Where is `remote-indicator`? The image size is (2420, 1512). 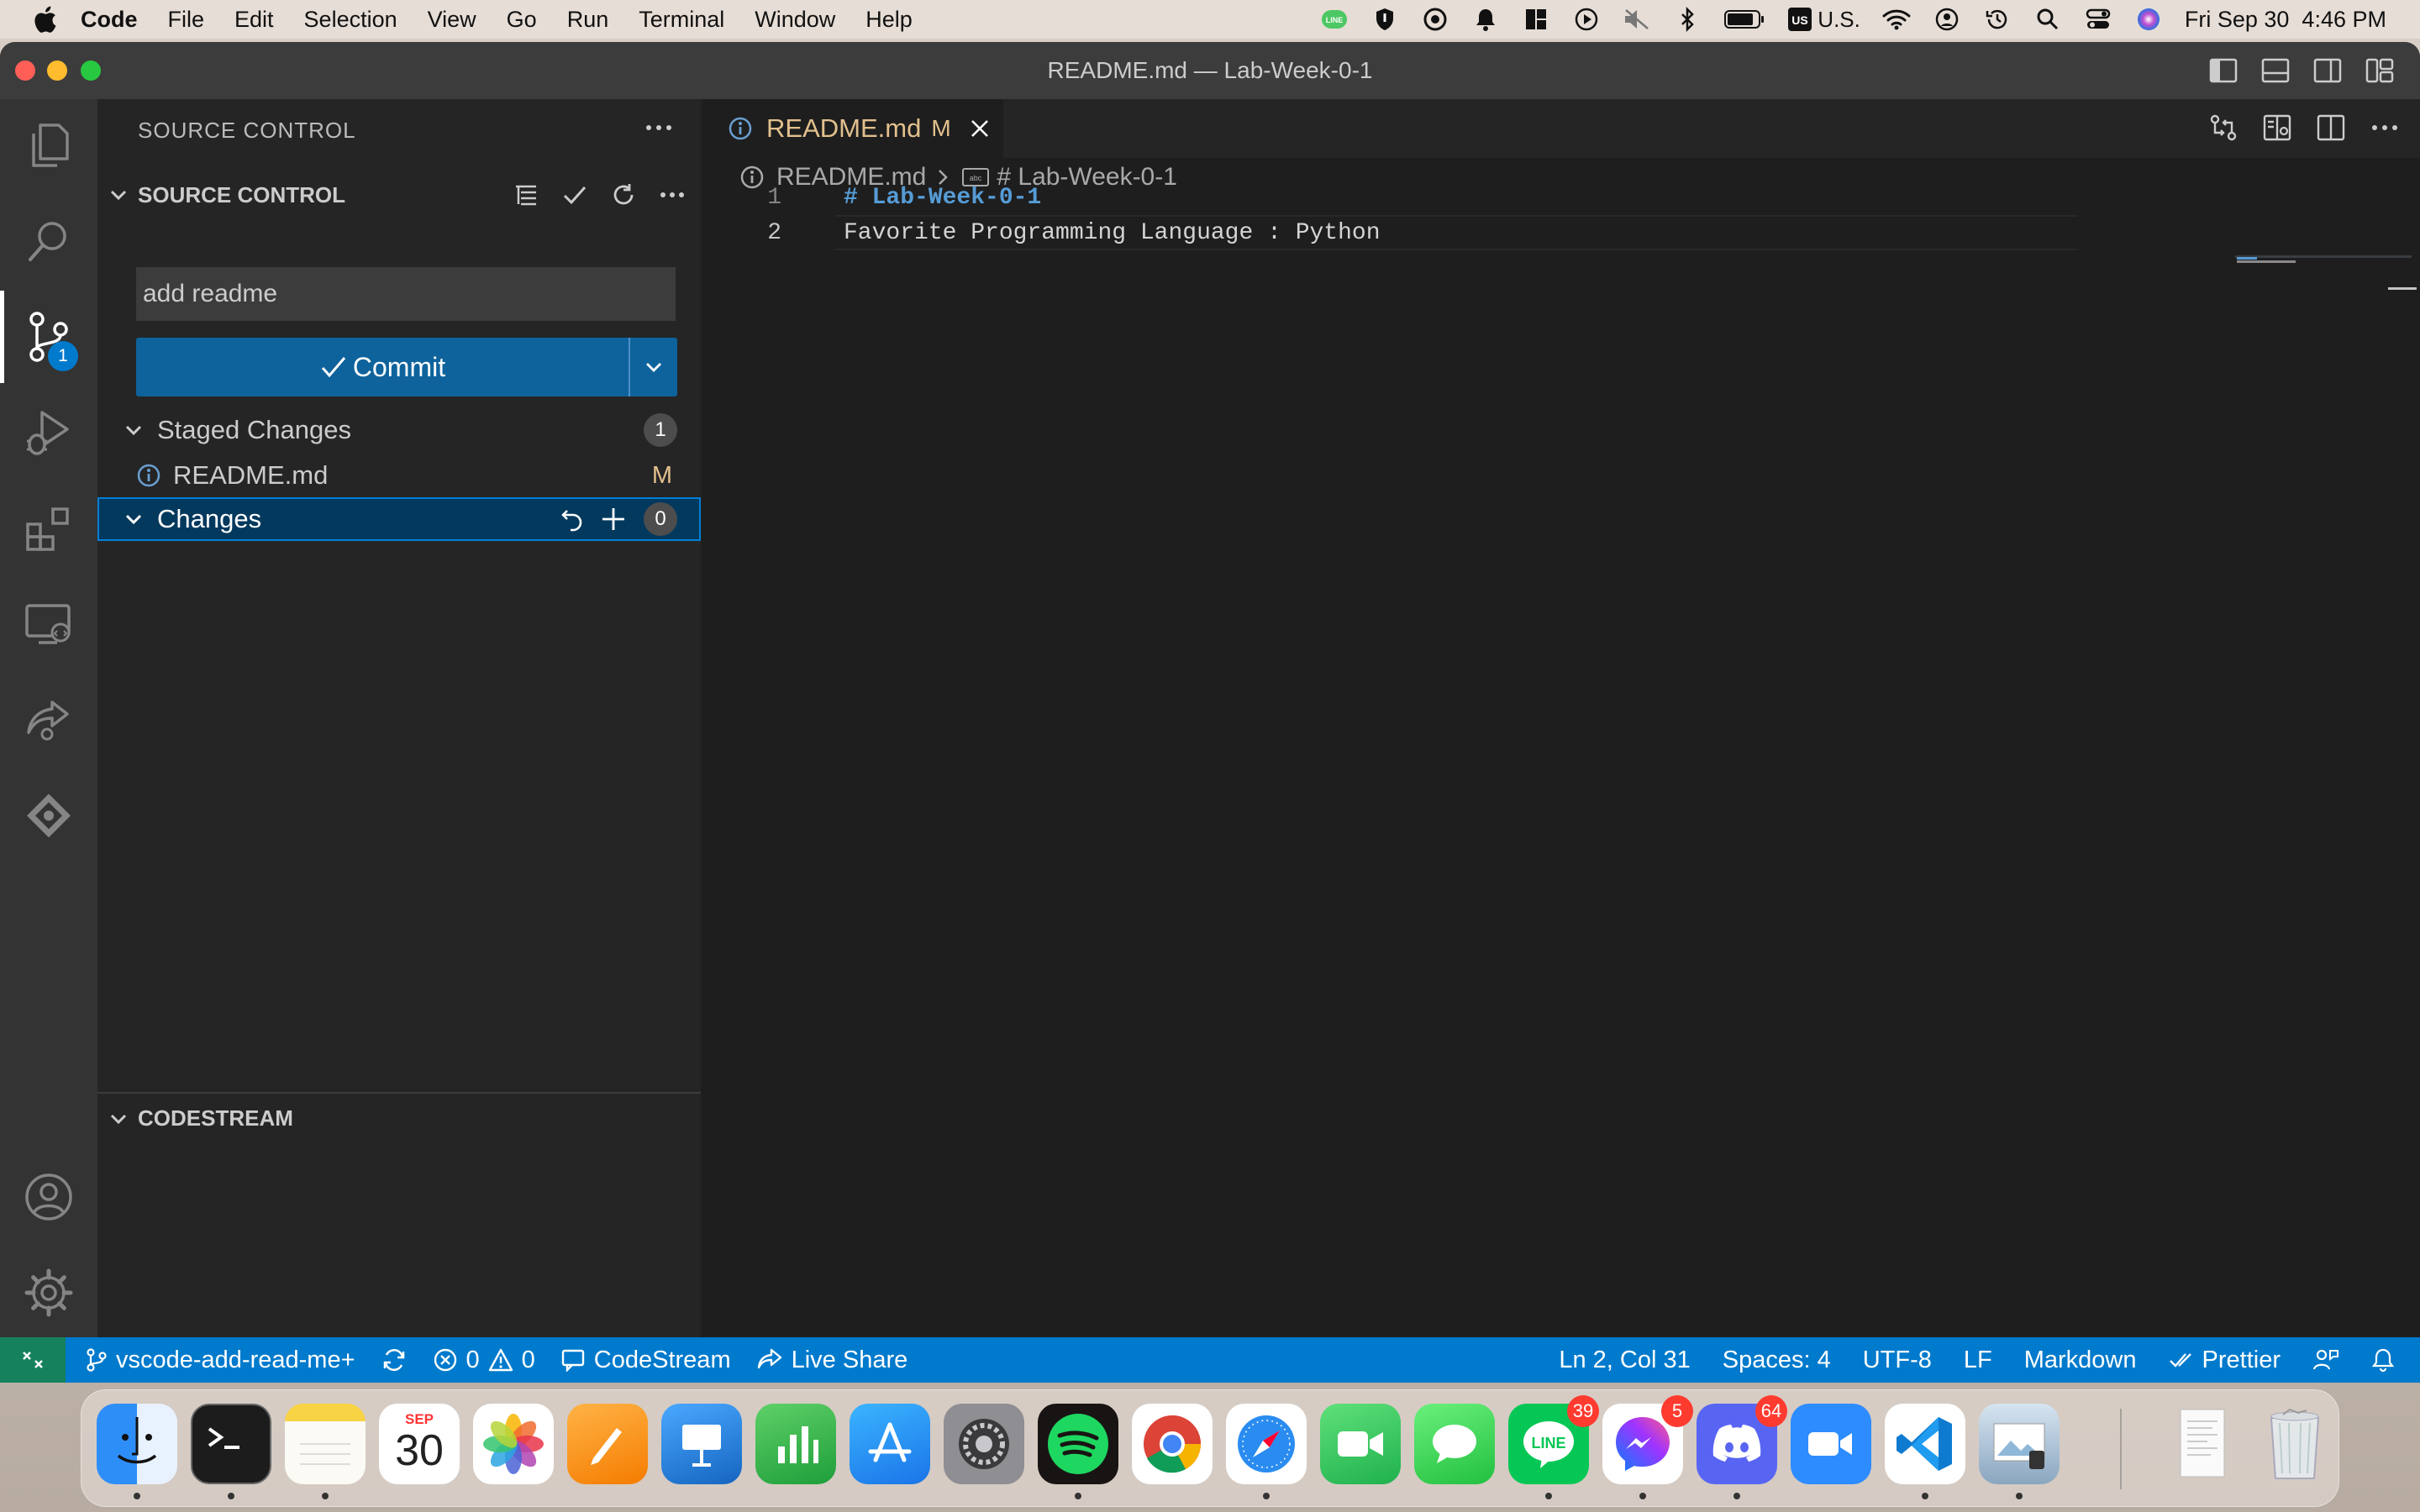
remote-indicator is located at coordinates (33, 1360).